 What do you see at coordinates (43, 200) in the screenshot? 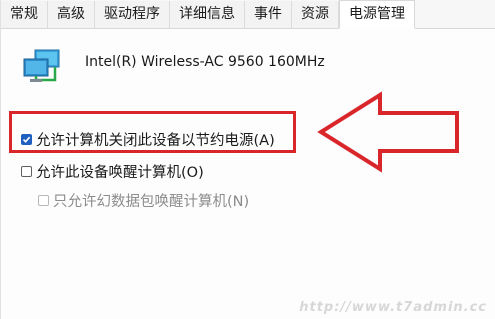
I see `magic-packet-checkbox` at bounding box center [43, 200].